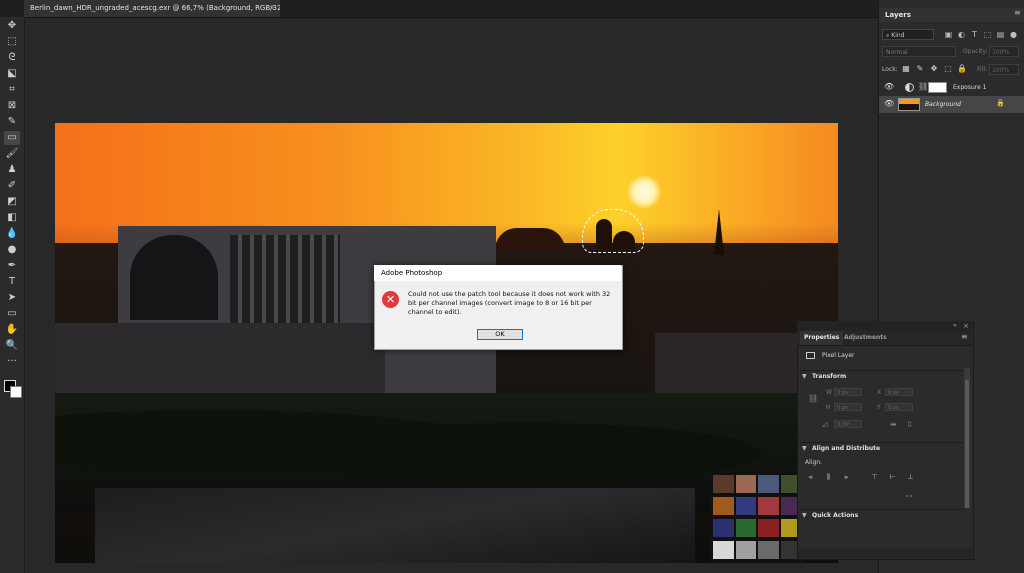  Describe the element at coordinates (848, 424) in the screenshot. I see `angle-input: 0,00°` at that location.